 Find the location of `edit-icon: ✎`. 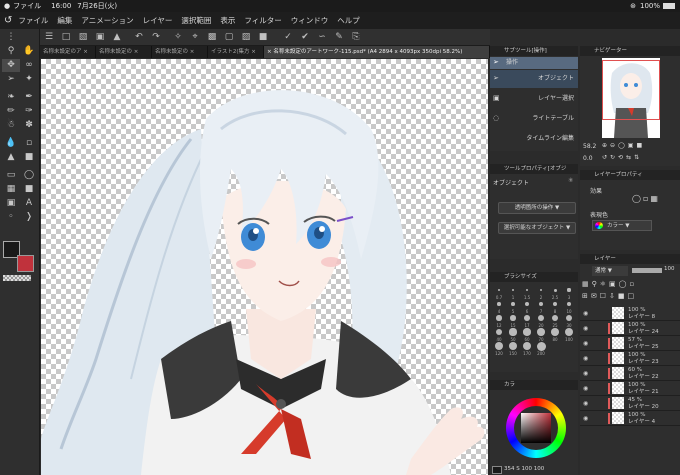

edit-icon: ✎ is located at coordinates (339, 37).